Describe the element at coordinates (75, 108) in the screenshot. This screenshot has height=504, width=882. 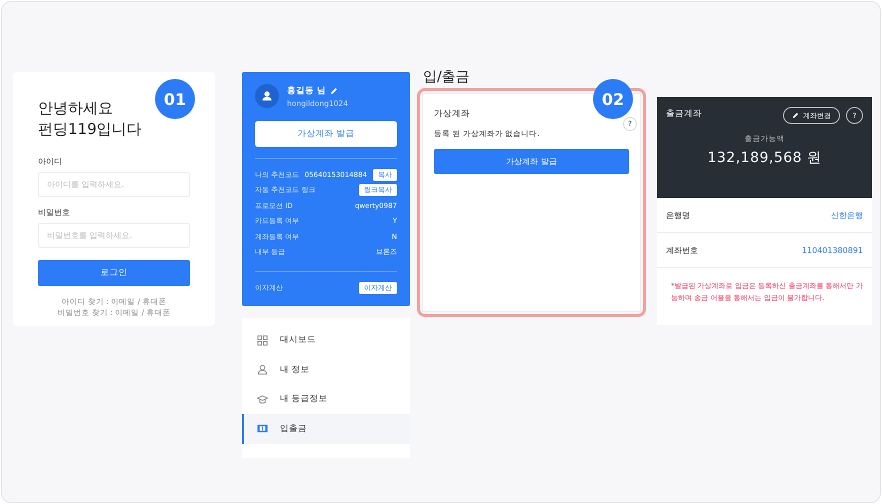
I see `greeting-text: 안녕하세요` at that location.